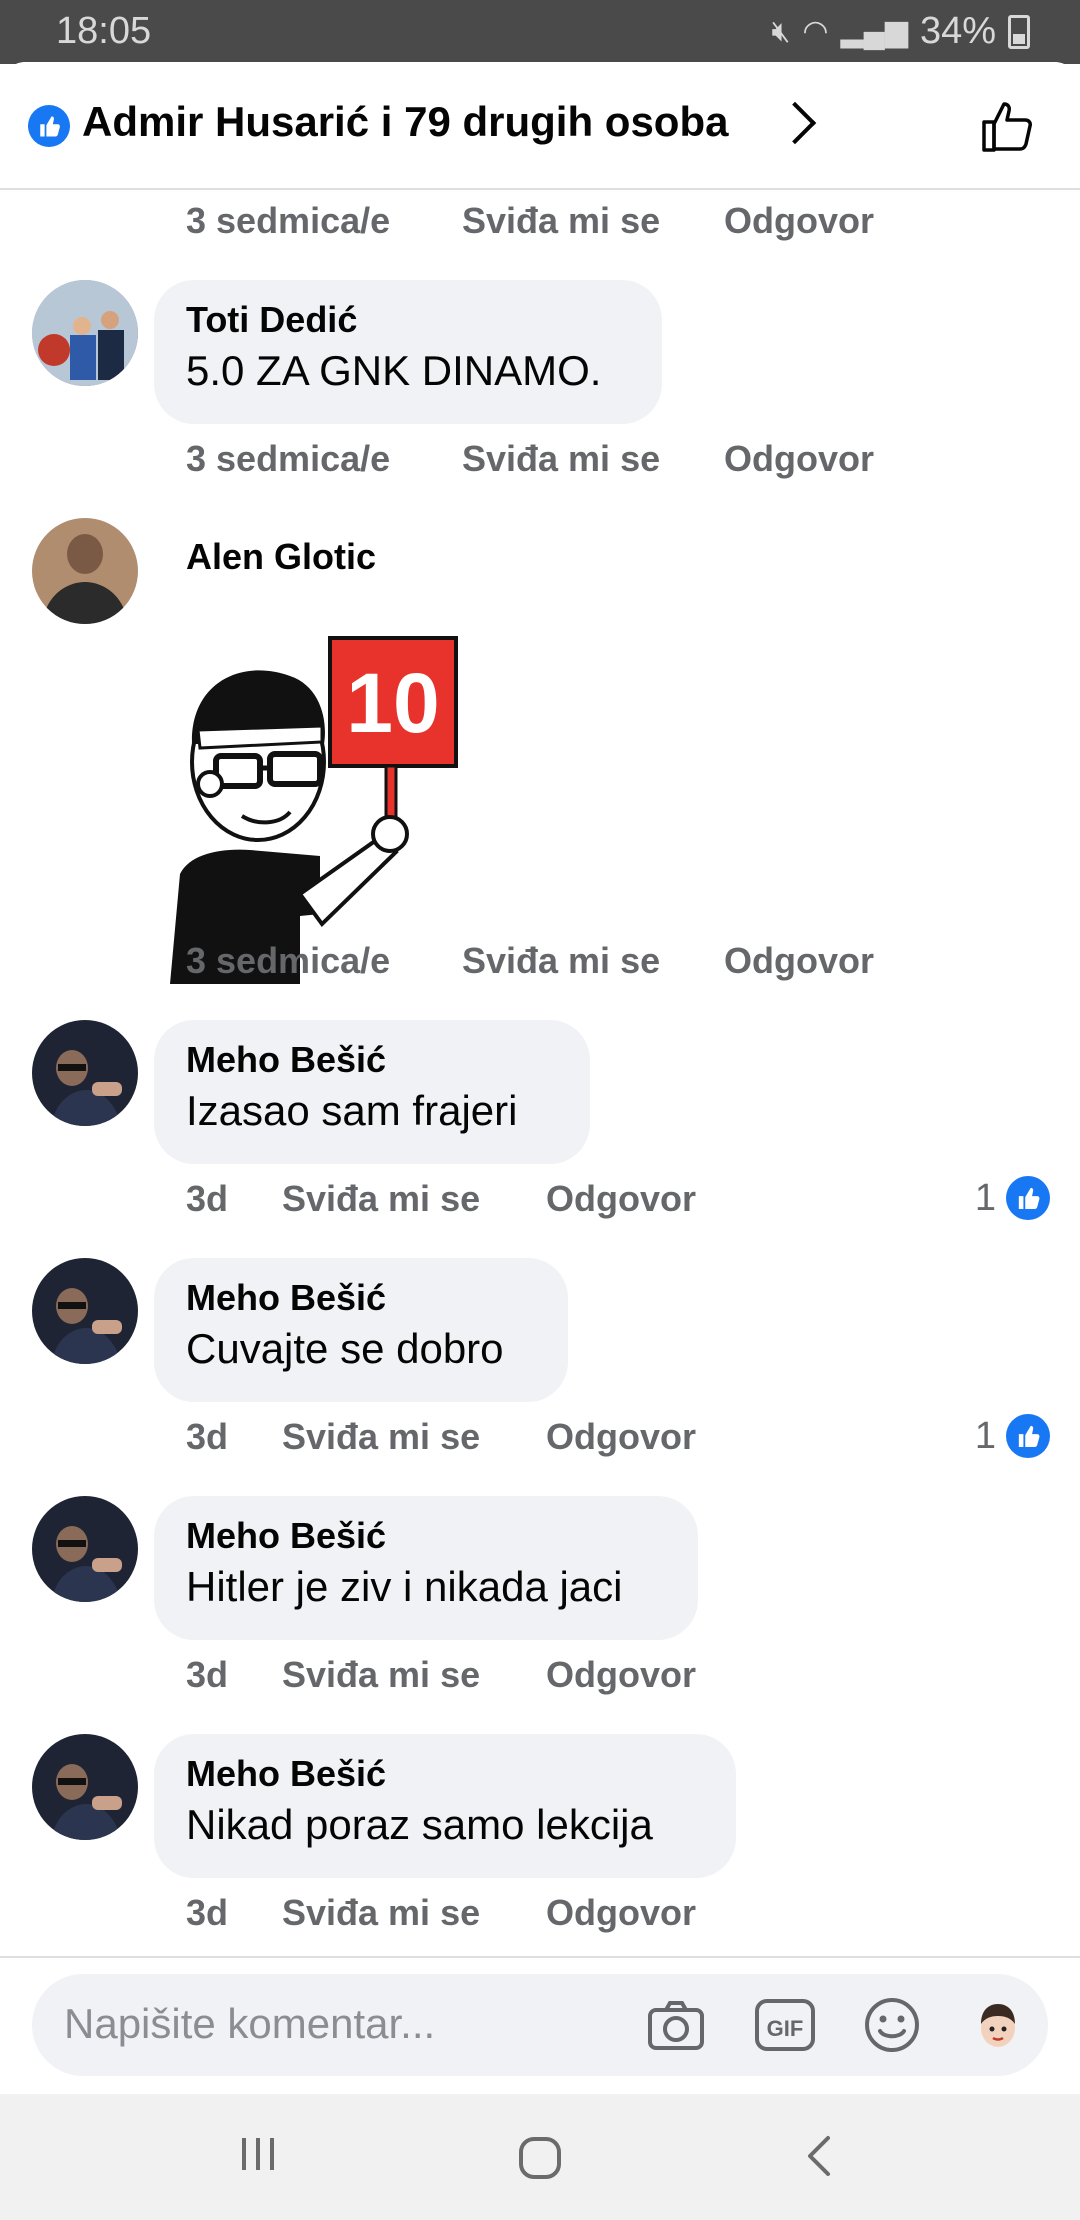 The image size is (1080, 2220). Describe the element at coordinates (345, 1348) in the screenshot. I see `comment-text: Cuvajte se dobro` at that location.